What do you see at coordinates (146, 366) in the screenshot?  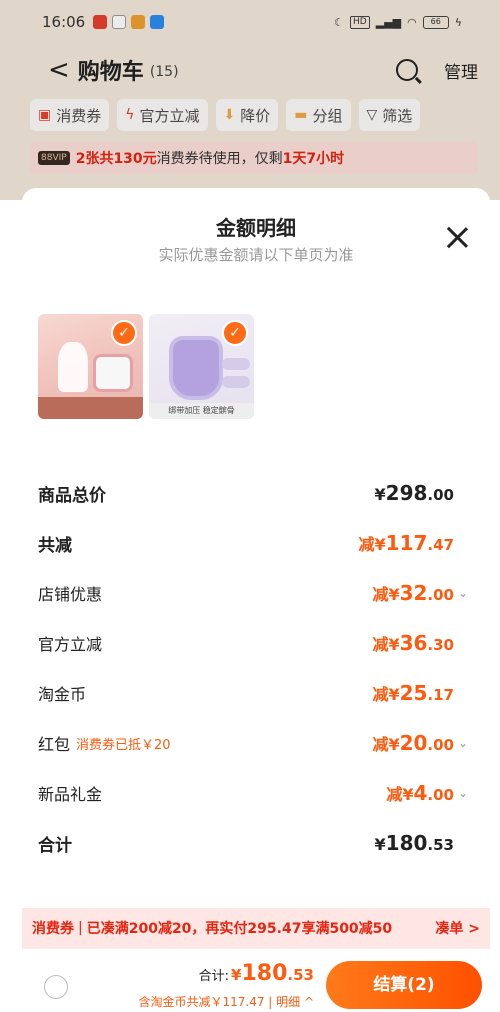 I see `product-thumbnails: ✓ 绑带加压 稳定髌骨 ✓` at bounding box center [146, 366].